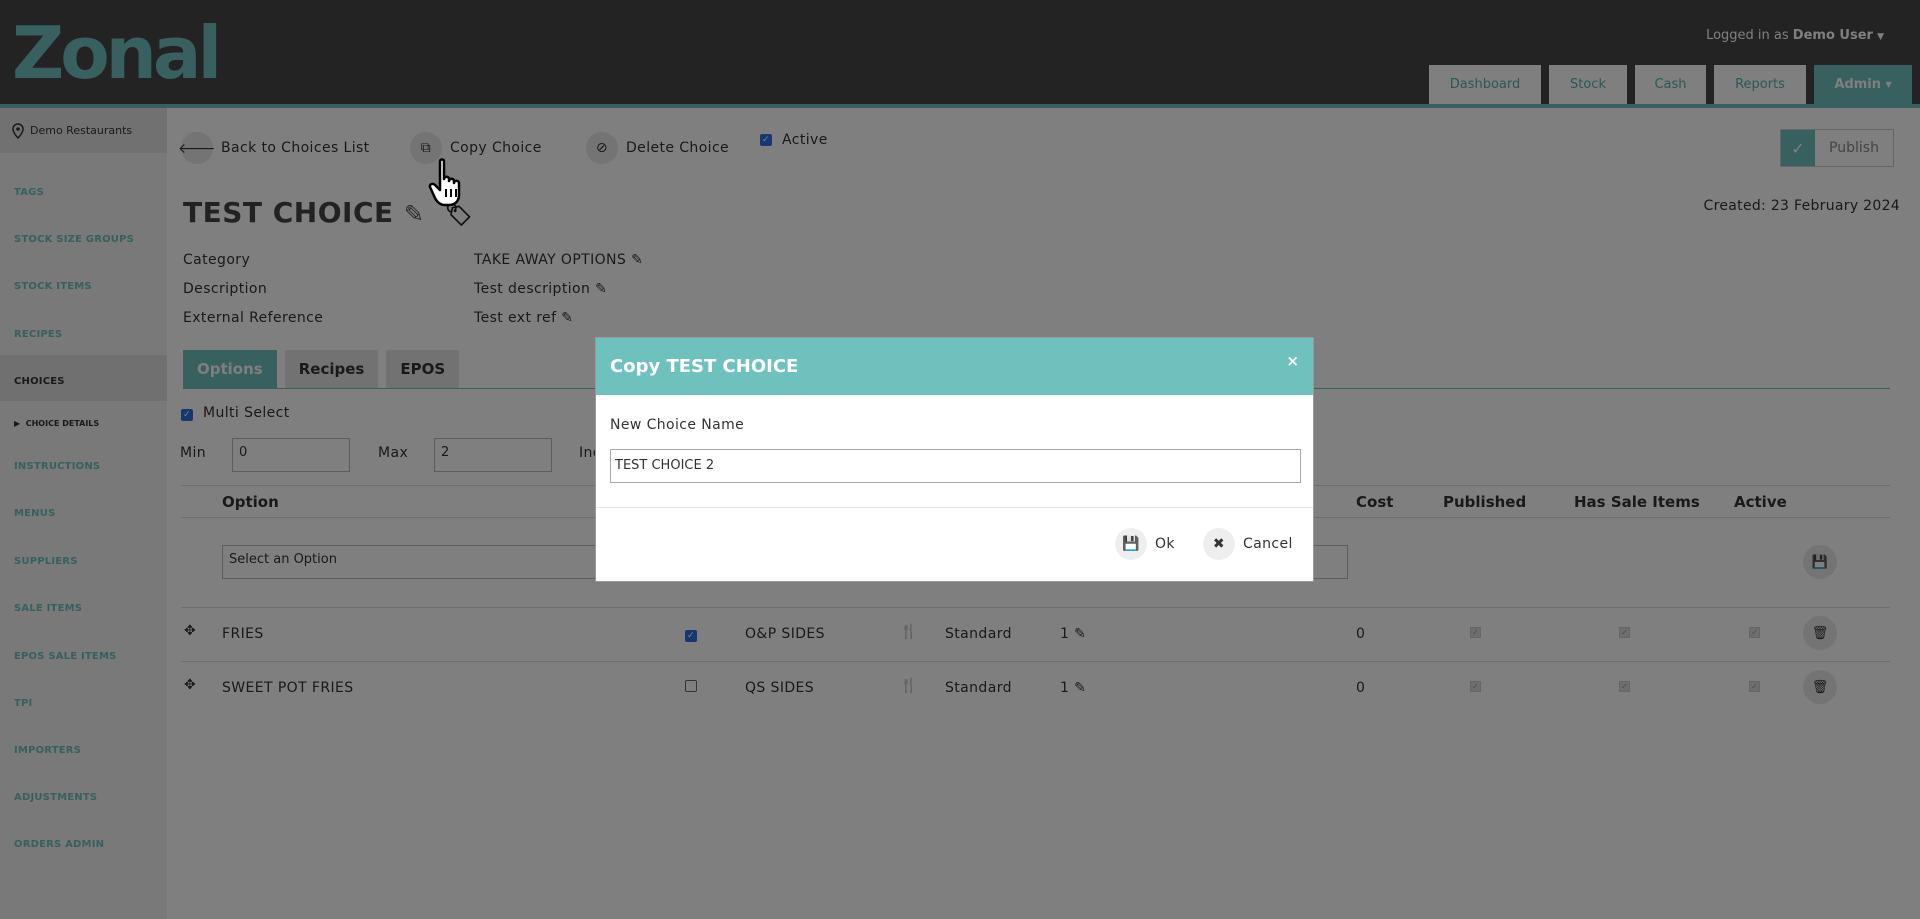 The width and height of the screenshot is (1920, 919). I want to click on hand-pointer-icon, so click(444, 182).